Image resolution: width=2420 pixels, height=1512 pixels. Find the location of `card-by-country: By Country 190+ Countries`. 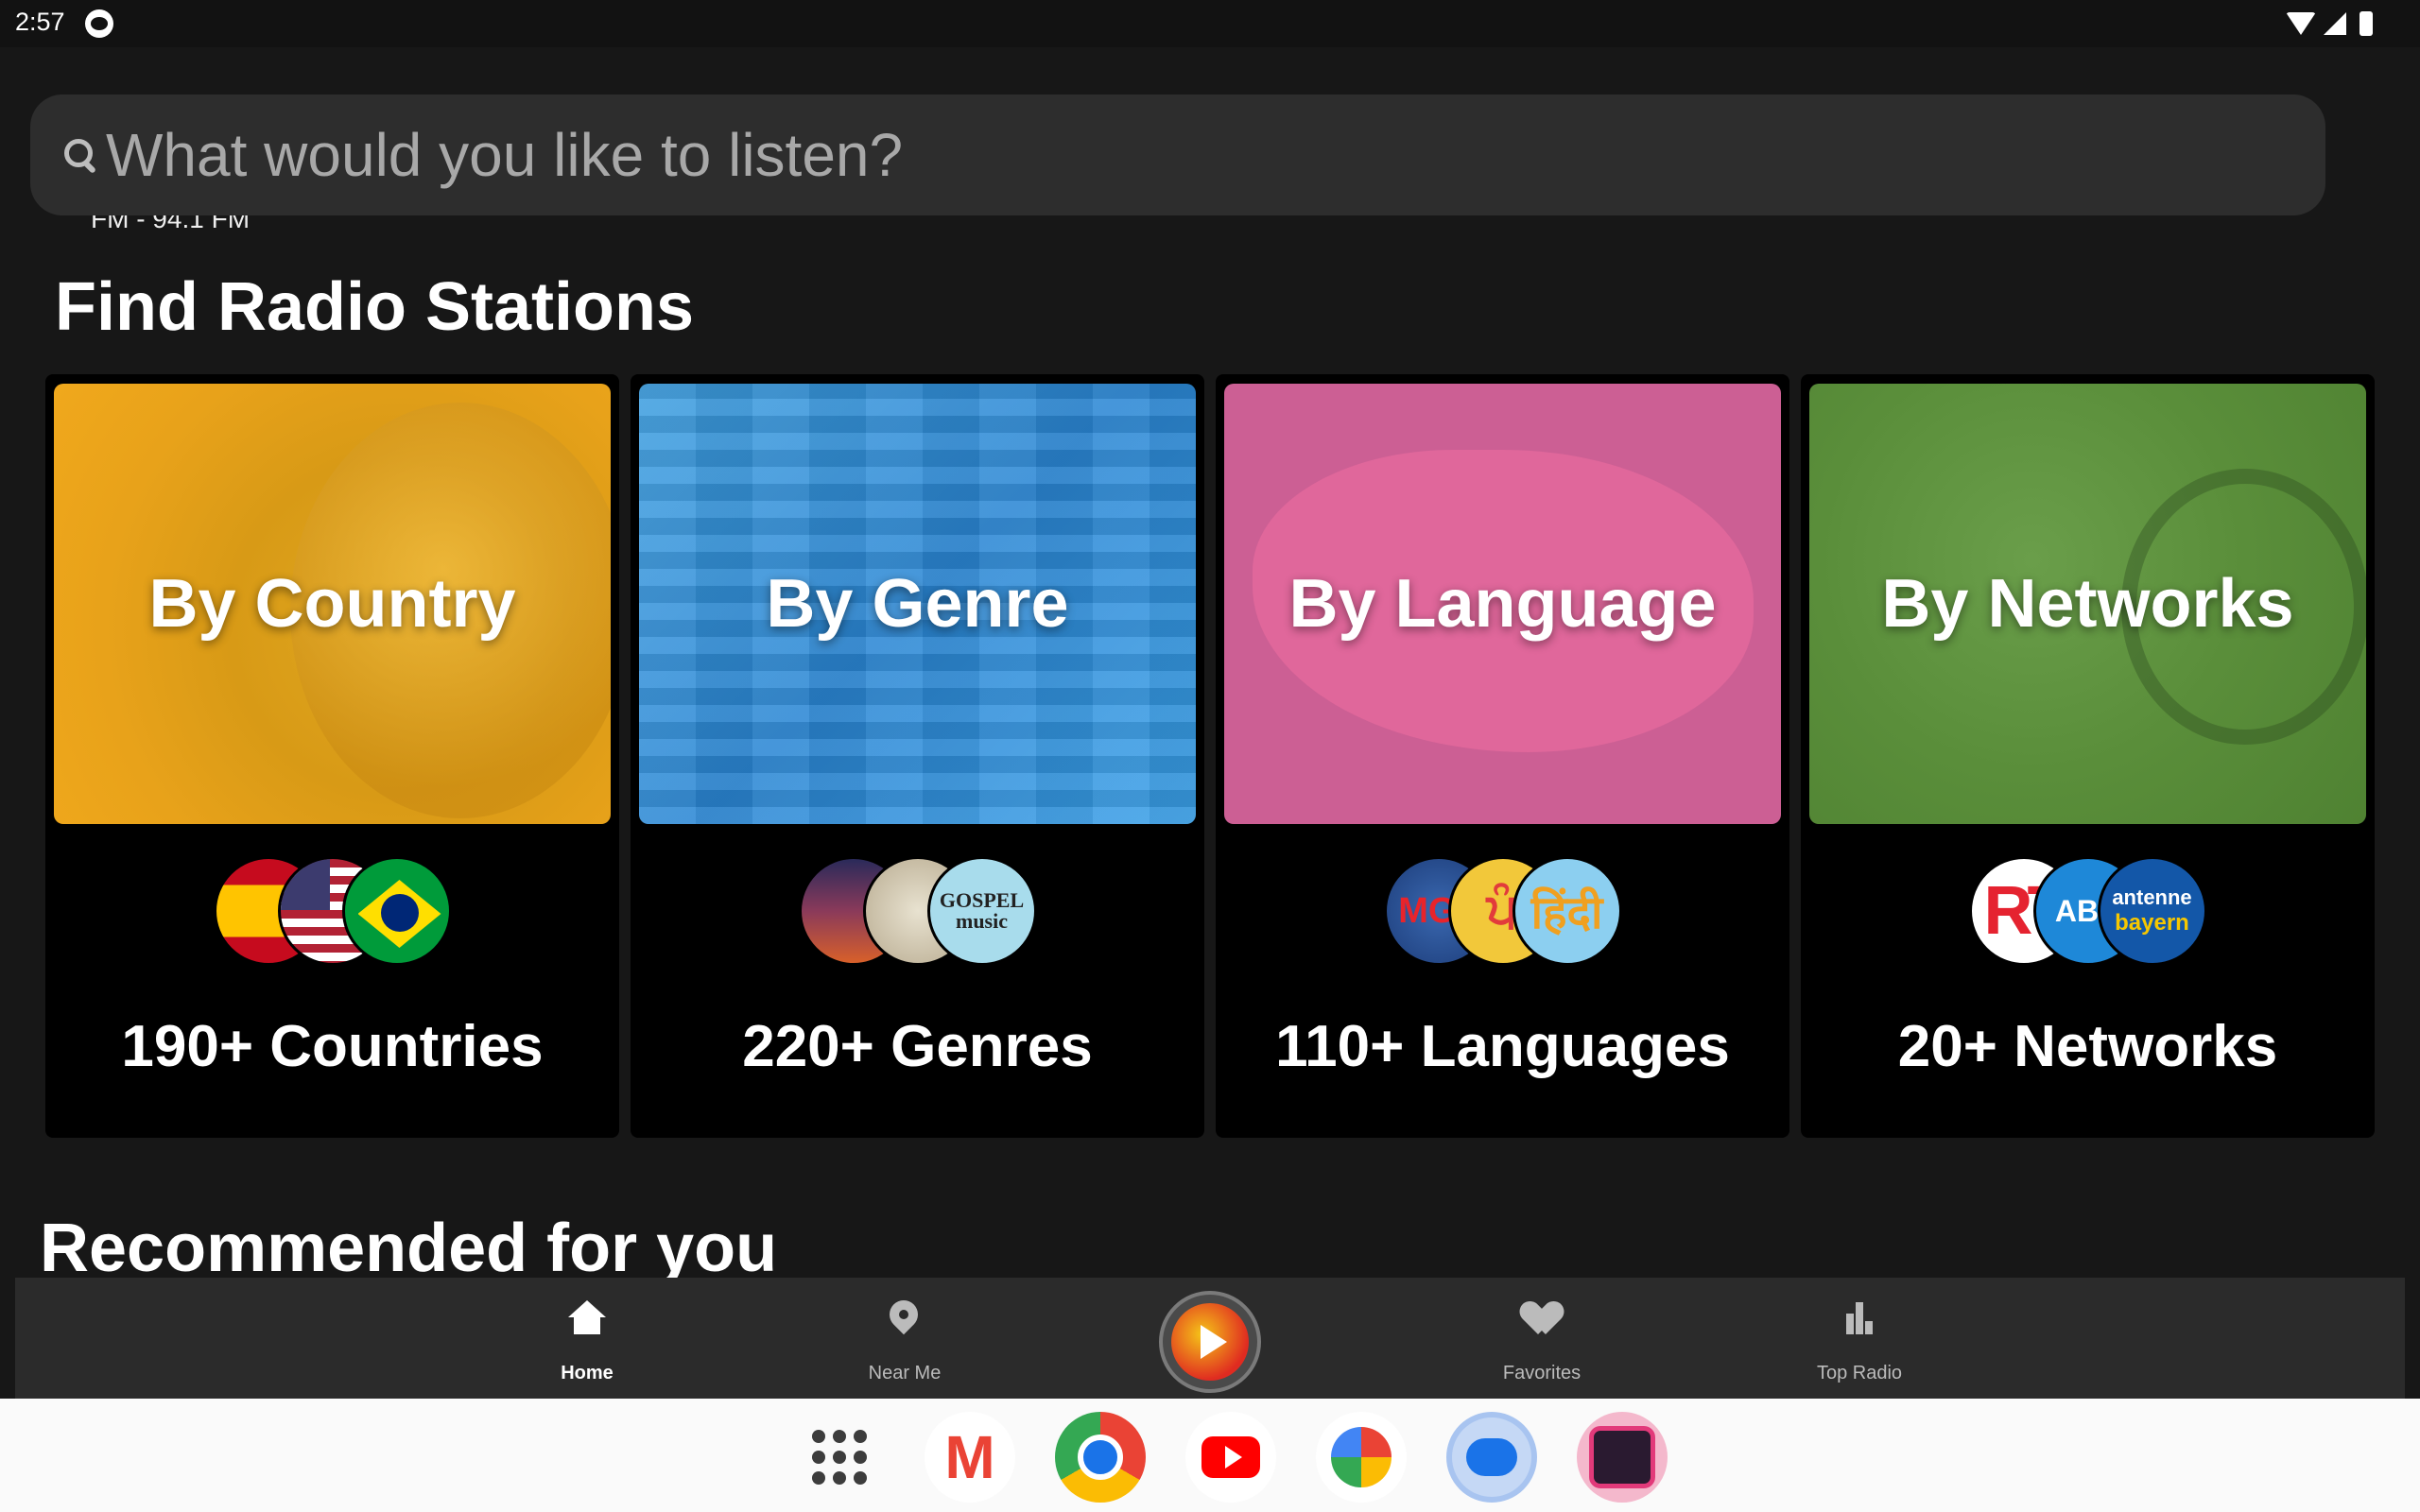

card-by-country: By Country 190+ Countries is located at coordinates (332, 756).